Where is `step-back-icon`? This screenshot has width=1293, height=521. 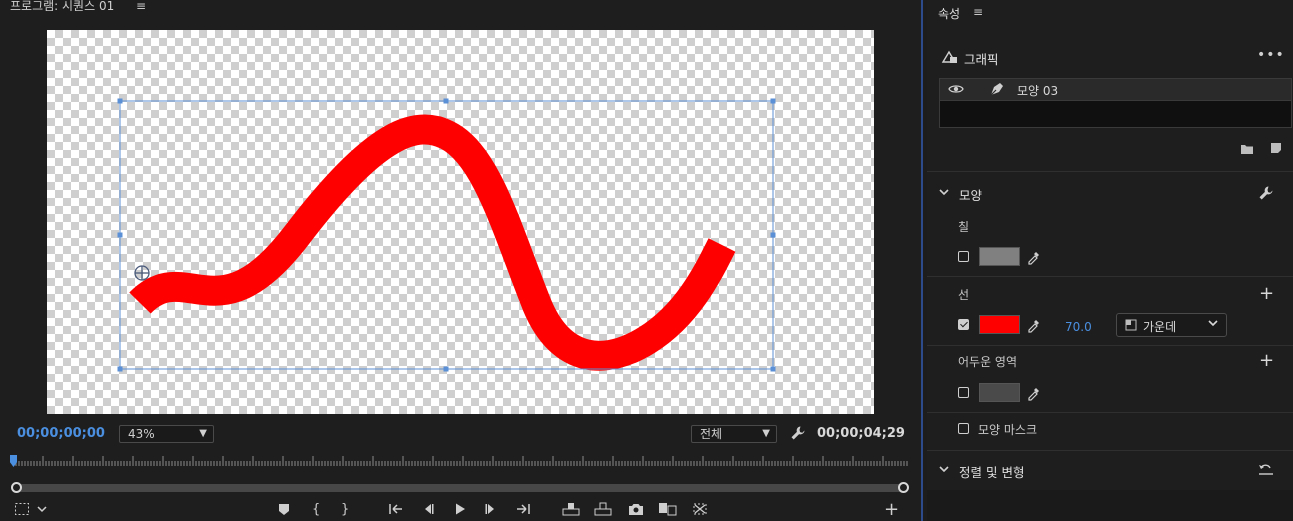 step-back-icon is located at coordinates (428, 511).